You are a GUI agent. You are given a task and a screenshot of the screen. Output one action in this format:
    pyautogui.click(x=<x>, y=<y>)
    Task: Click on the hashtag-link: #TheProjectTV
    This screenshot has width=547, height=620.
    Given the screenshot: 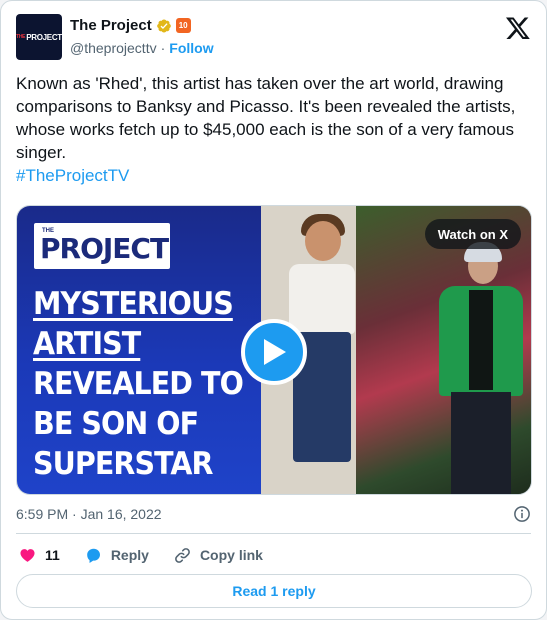 What is the action you would take?
    pyautogui.click(x=273, y=175)
    